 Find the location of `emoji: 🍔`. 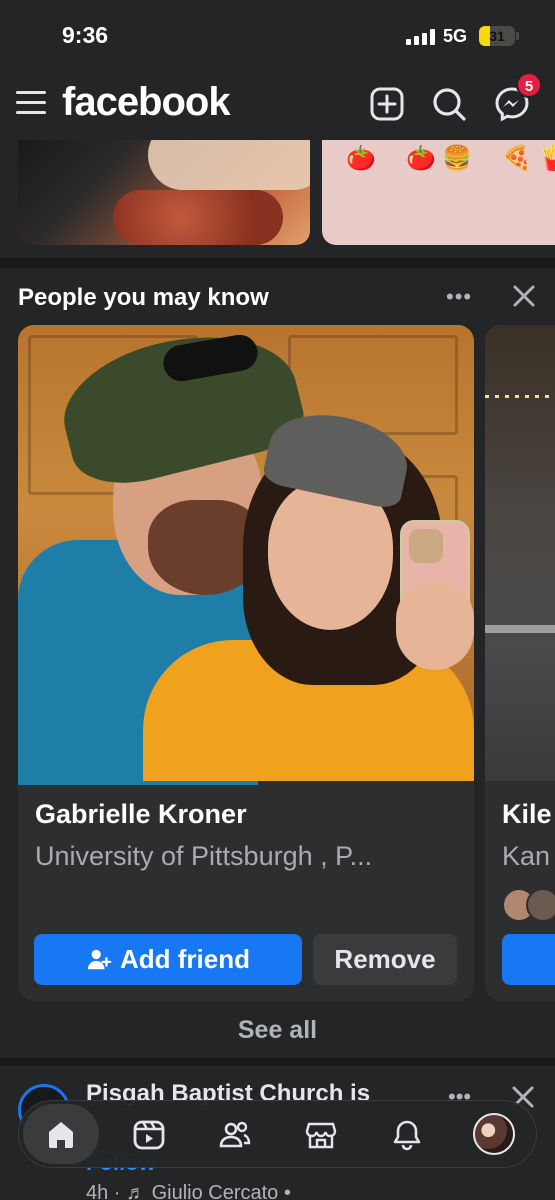

emoji: 🍔 is located at coordinates (457, 158).